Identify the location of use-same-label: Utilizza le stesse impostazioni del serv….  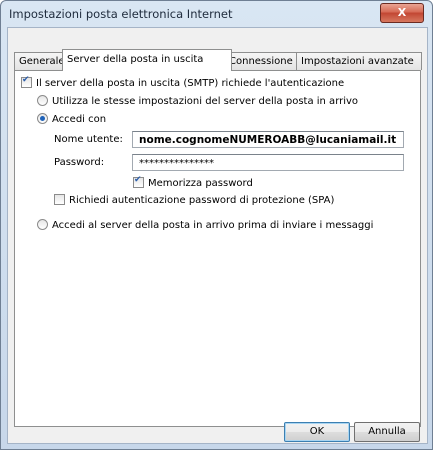
(205, 101).